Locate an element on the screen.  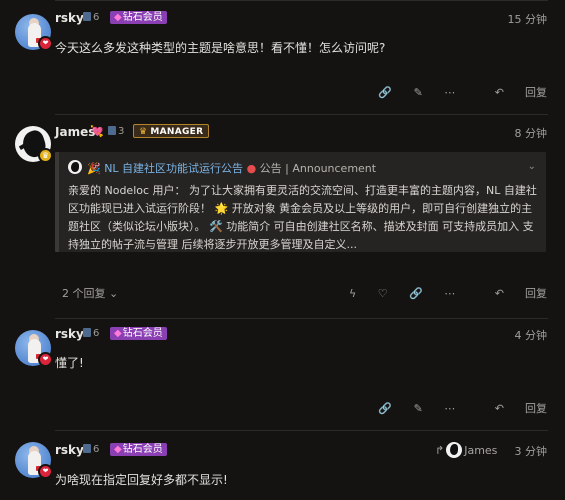
crown-badge-icon: ♛ is located at coordinates (45, 155).